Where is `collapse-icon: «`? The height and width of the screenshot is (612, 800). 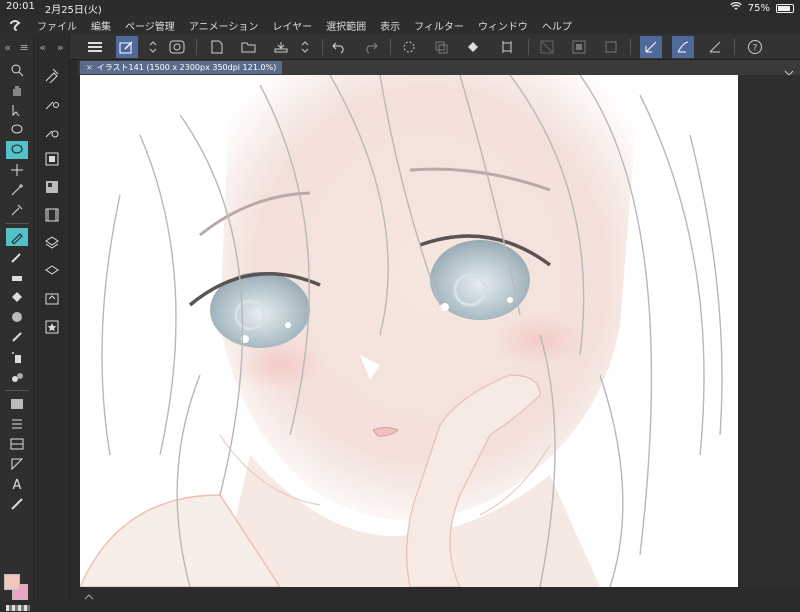
collapse-icon: « is located at coordinates (42, 47).